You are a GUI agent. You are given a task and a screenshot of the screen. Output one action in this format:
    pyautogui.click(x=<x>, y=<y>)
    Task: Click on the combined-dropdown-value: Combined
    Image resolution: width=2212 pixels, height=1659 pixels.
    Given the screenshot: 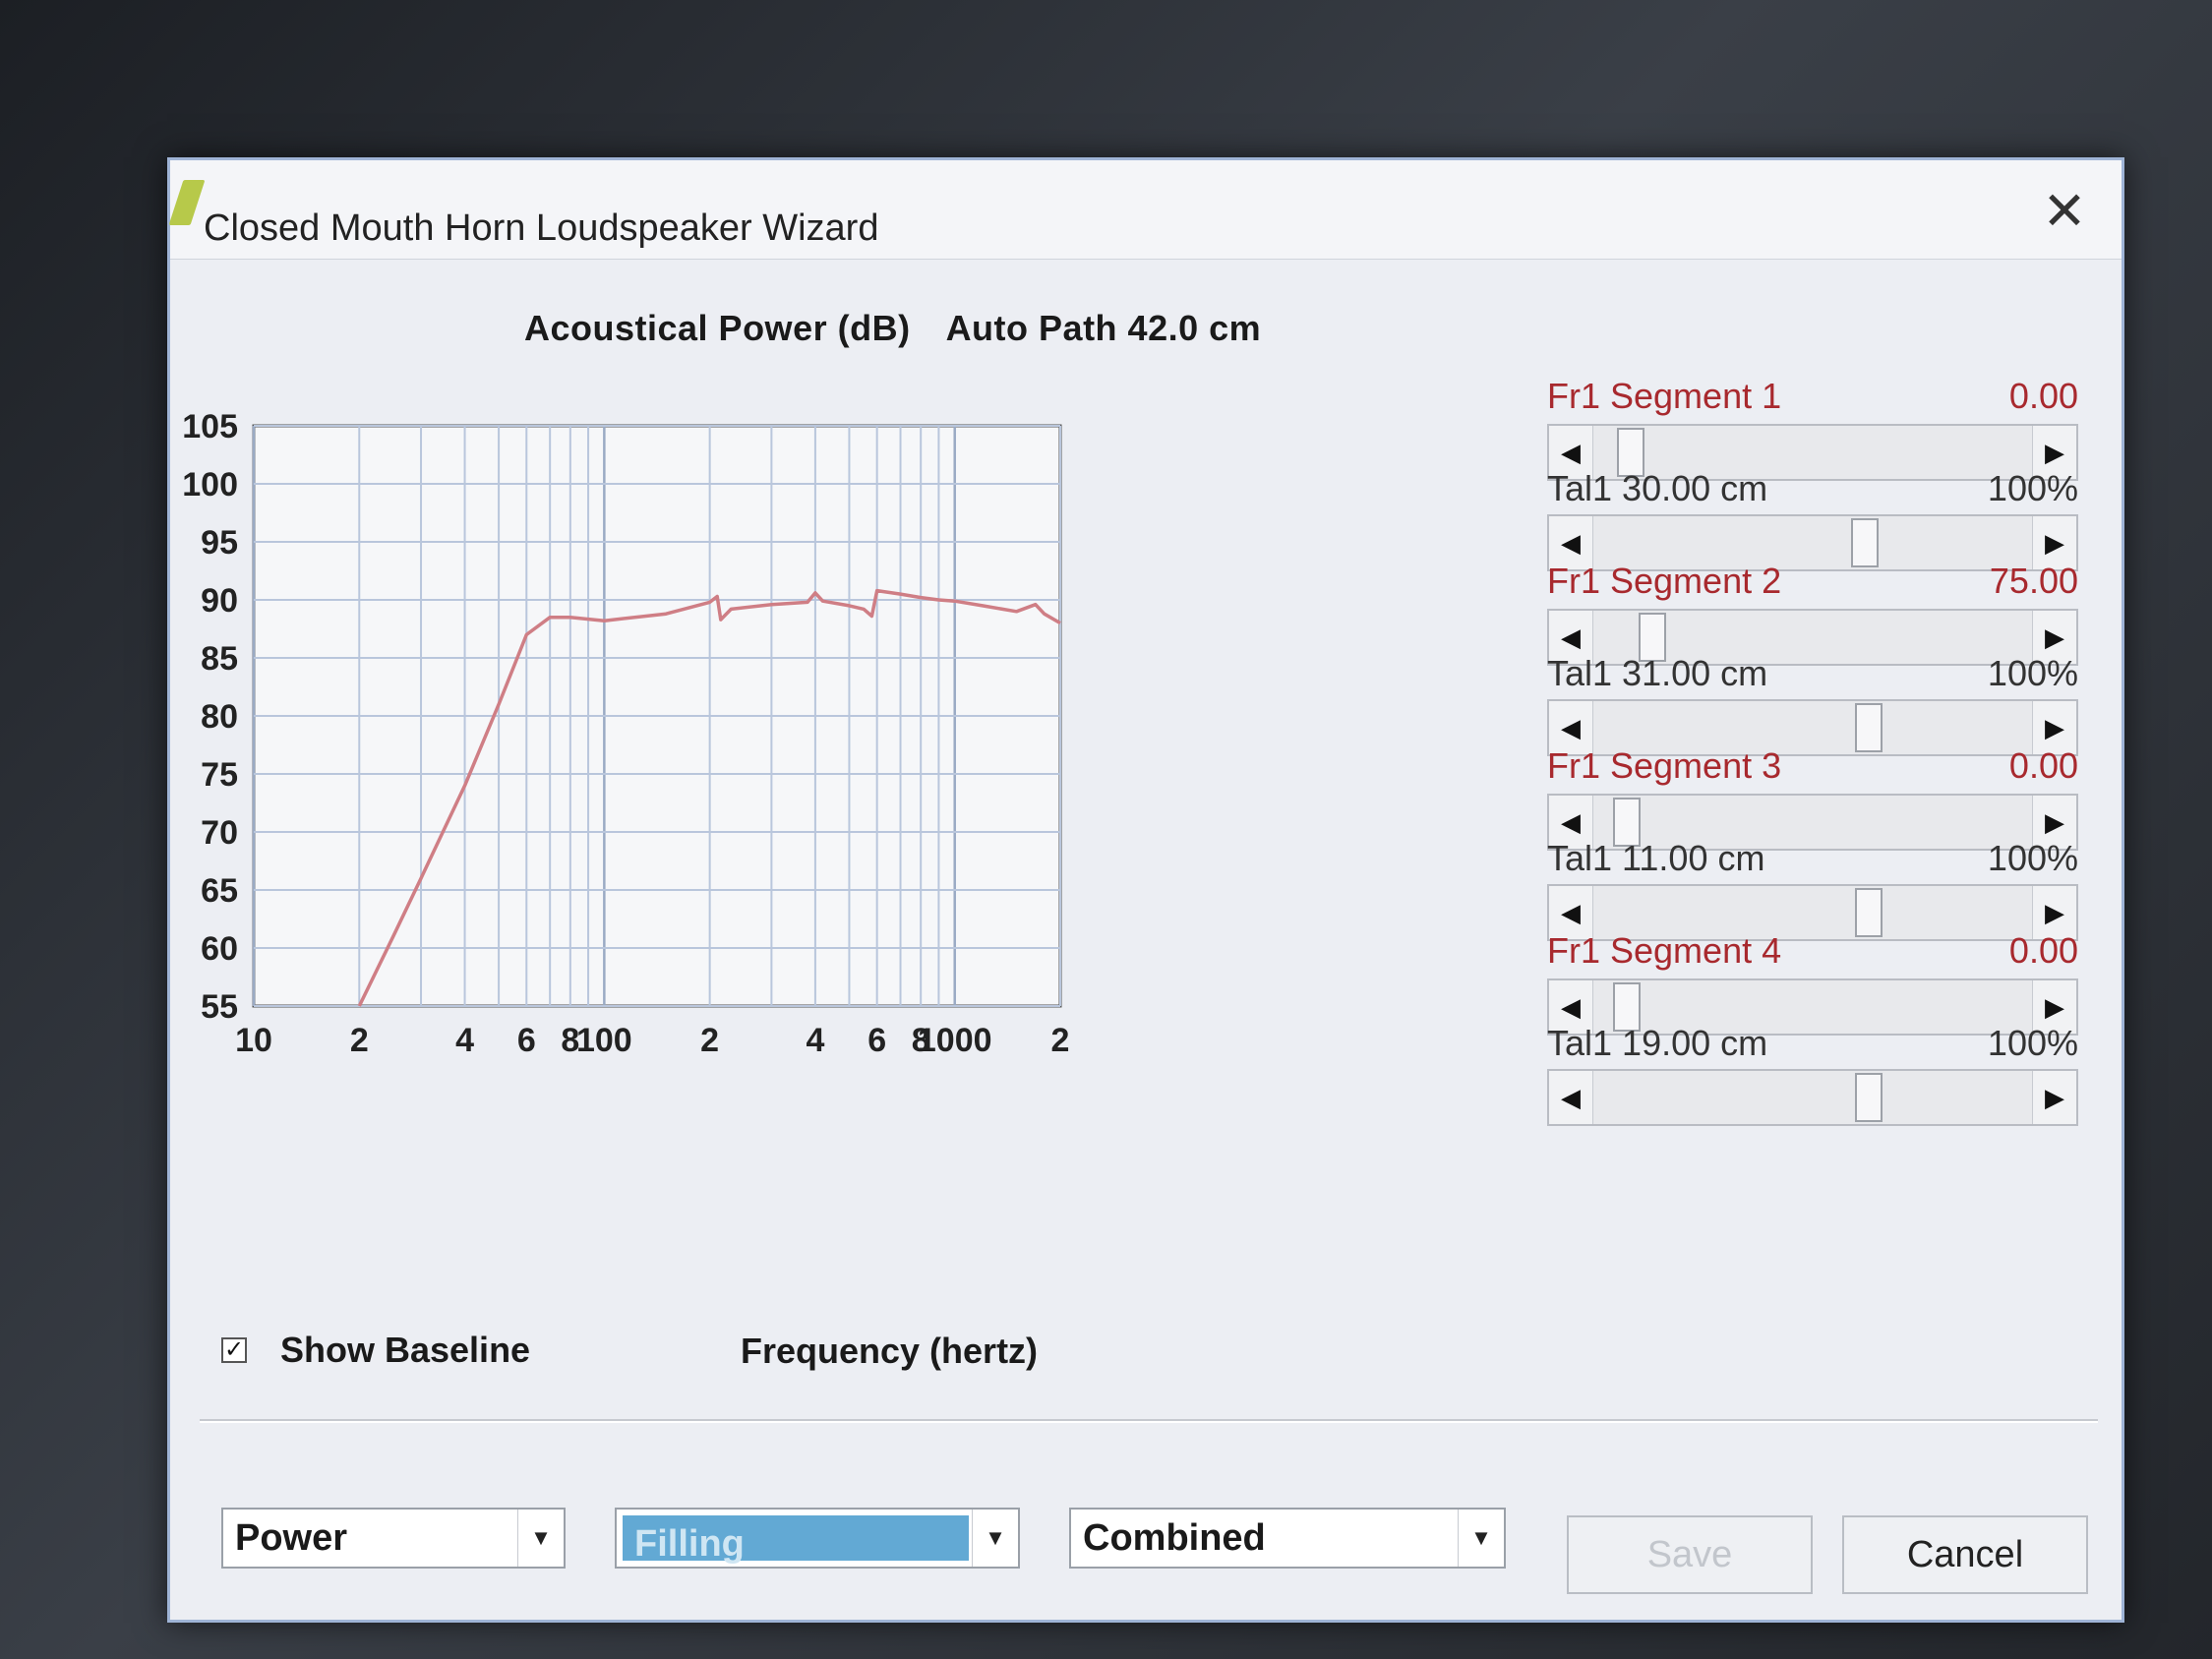 What is the action you would take?
    pyautogui.click(x=1174, y=1538)
    